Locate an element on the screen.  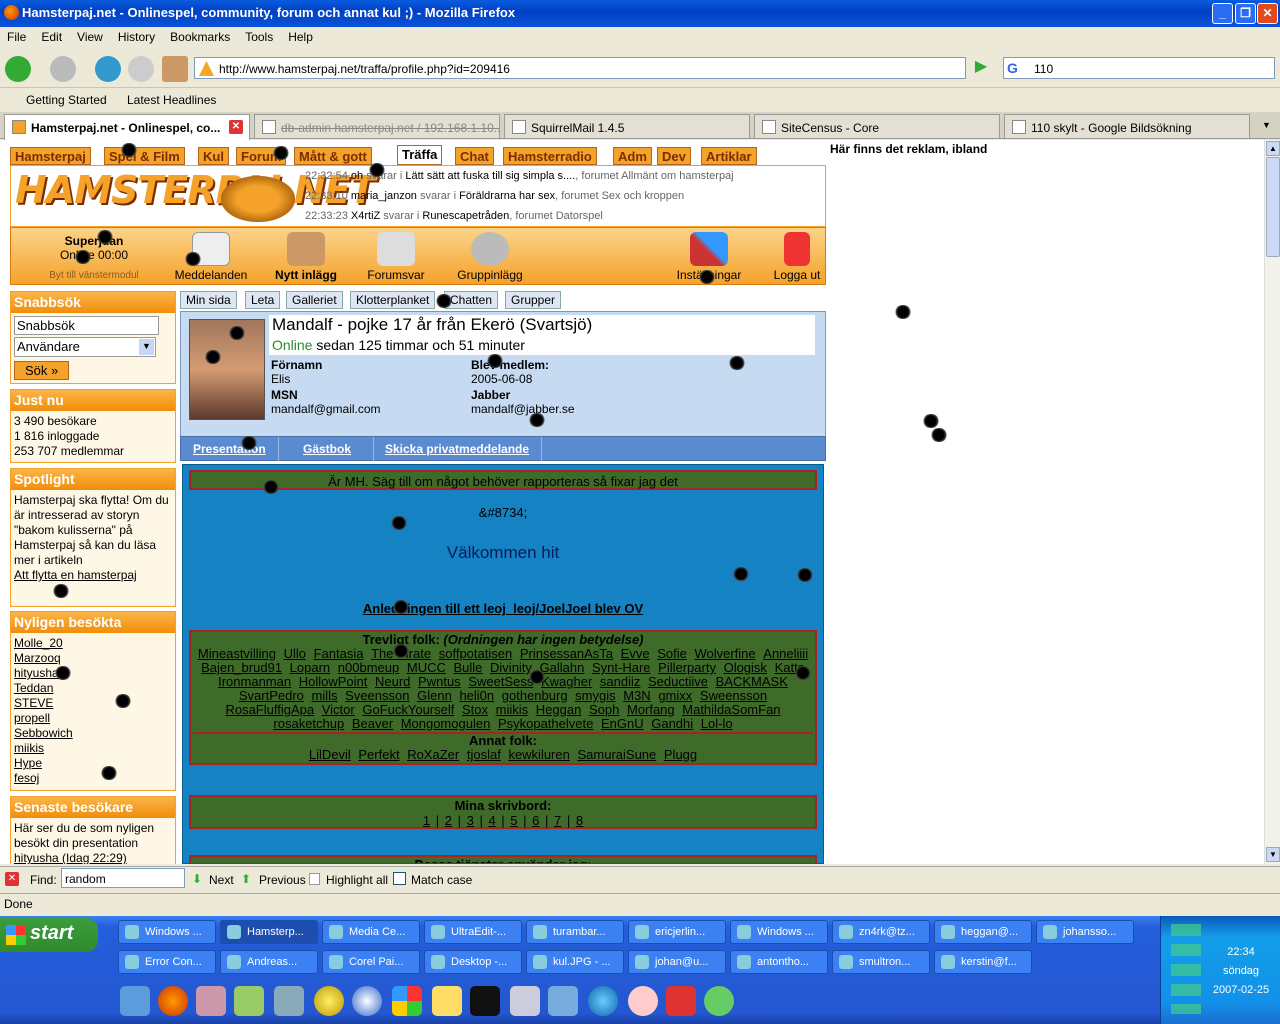
close-window-button: ✕ is located at coordinates (1267, 13).